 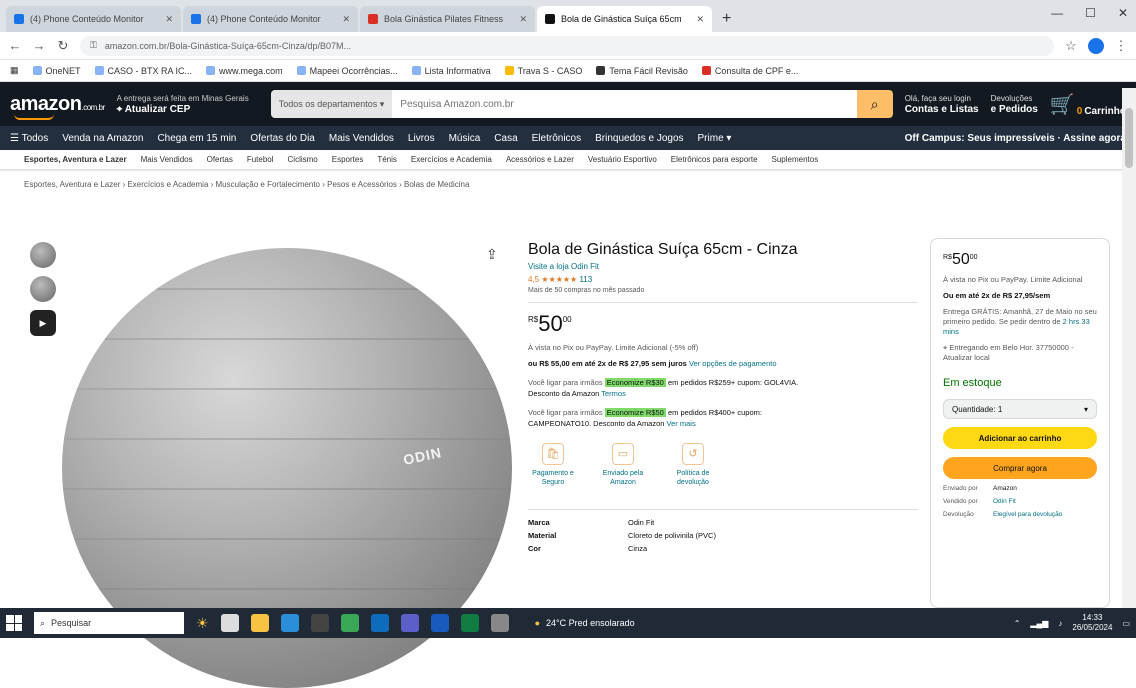 I want to click on account-menu: Olá, faça seu login Contas e Listas, so click(x=942, y=104).